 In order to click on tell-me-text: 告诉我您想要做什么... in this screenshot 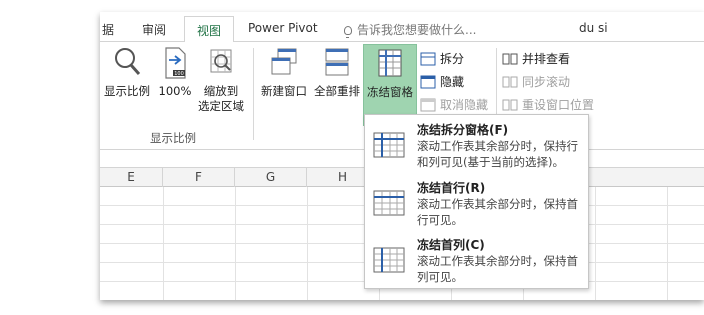, I will do `click(417, 30)`.